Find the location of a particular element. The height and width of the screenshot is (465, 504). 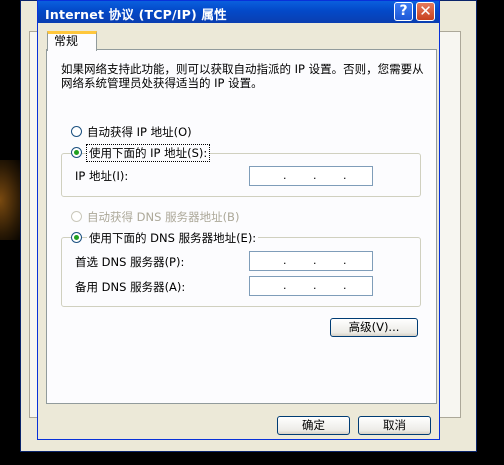

alternate-dns-input: . . . is located at coordinates (311, 286).